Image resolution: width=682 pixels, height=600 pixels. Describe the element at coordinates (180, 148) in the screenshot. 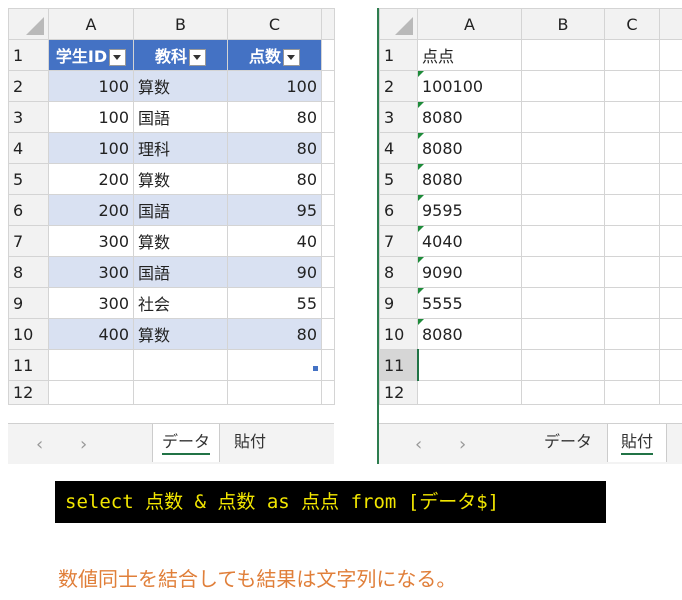

I see `cell-subject: 理科` at that location.